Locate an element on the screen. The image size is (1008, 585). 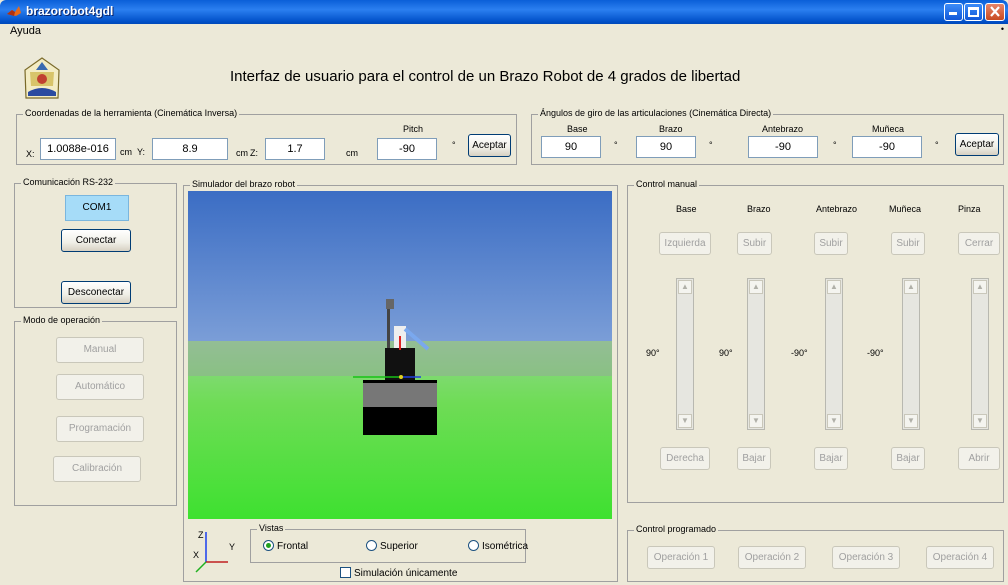
automatic-mode-button: Automático is located at coordinates (100, 387).